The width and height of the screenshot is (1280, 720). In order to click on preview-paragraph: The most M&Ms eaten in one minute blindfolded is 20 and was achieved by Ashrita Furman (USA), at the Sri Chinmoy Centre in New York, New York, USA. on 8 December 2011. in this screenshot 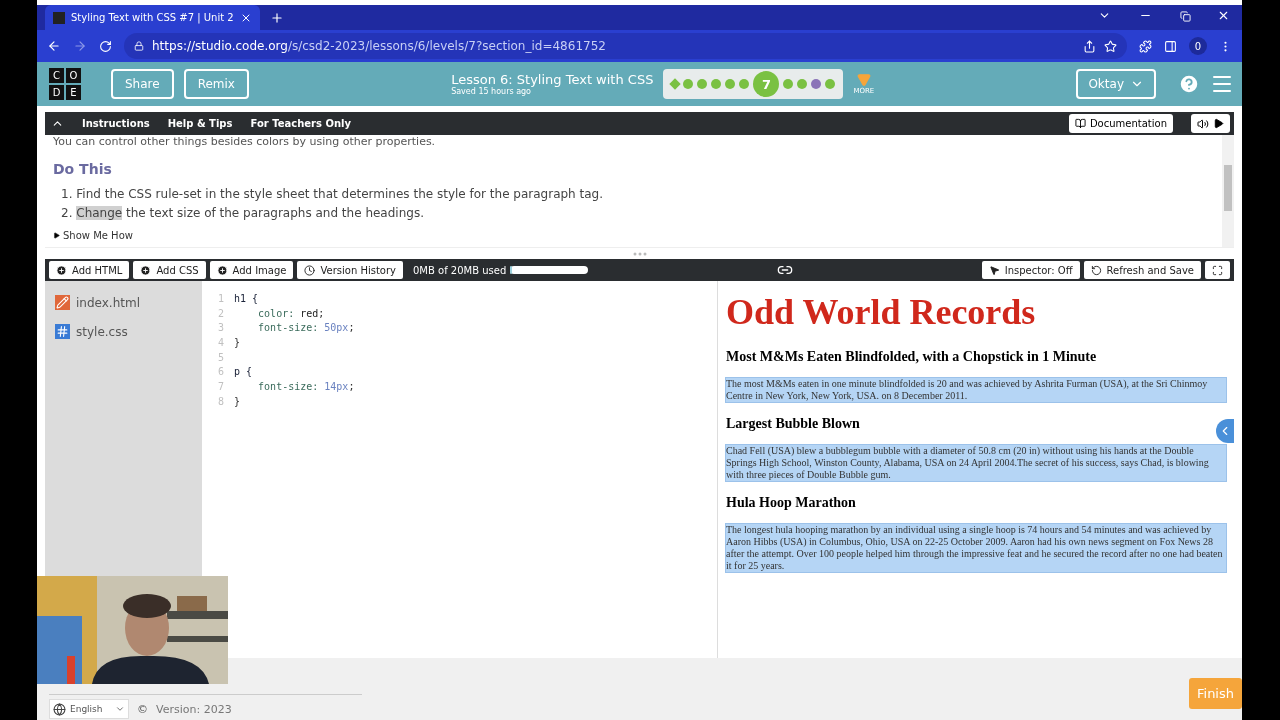, I will do `click(976, 390)`.